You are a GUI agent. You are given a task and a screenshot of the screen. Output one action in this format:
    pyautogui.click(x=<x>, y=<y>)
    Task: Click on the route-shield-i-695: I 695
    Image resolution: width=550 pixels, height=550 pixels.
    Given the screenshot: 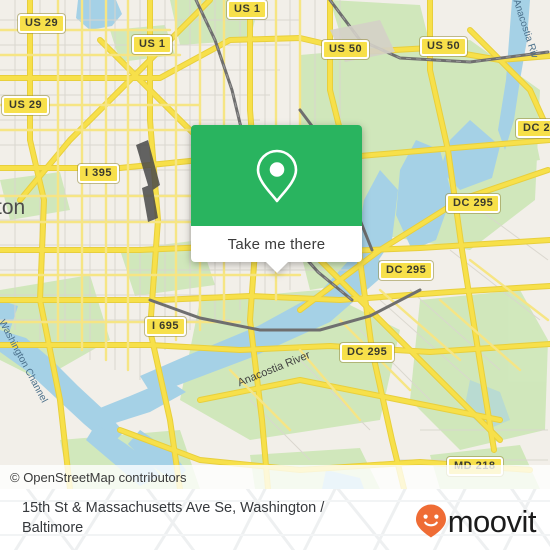 What is the action you would take?
    pyautogui.click(x=165, y=326)
    